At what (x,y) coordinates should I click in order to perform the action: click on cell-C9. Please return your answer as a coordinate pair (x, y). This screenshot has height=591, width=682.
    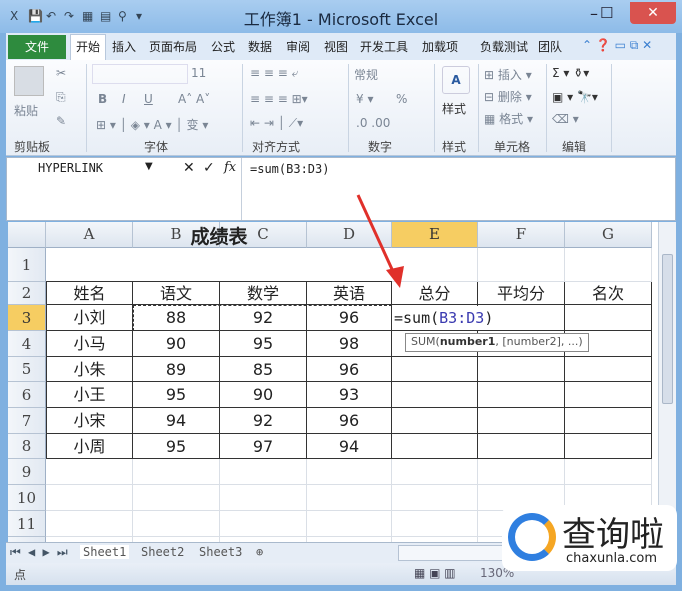
    Looking at the image, I should click on (263, 472).